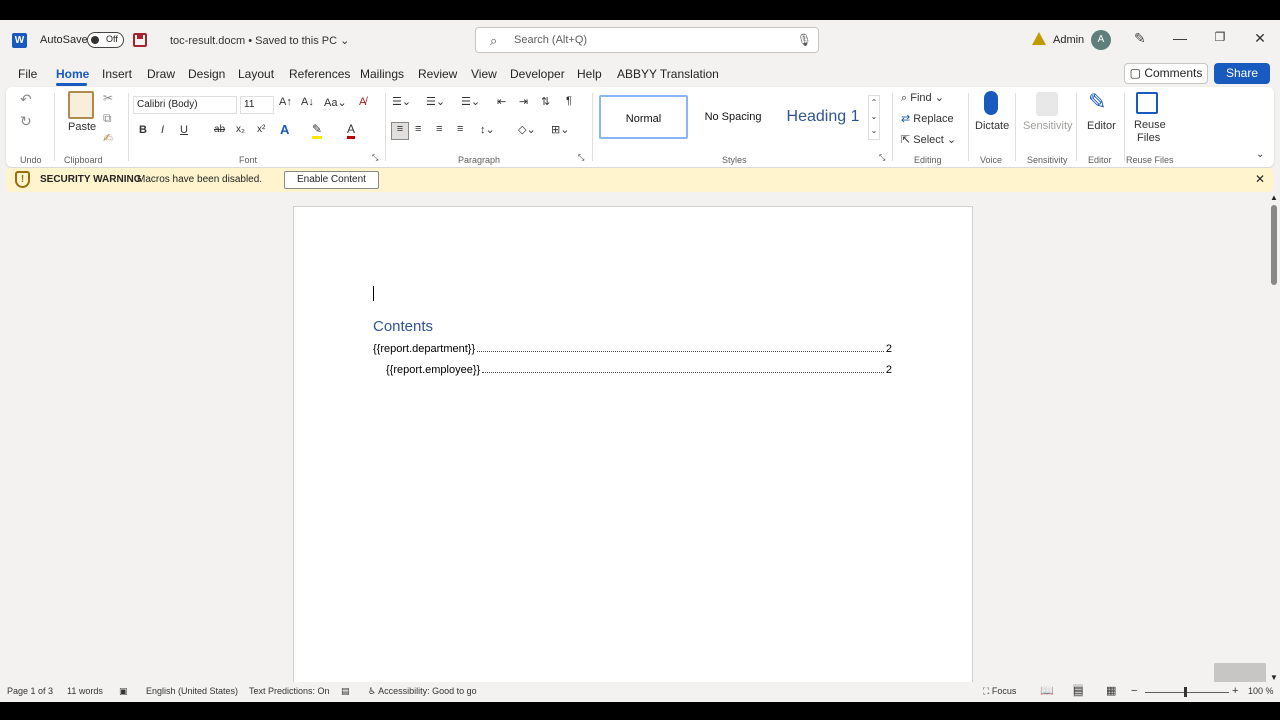 The height and width of the screenshot is (720, 1280). What do you see at coordinates (284, 129) in the screenshot?
I see `text-effects-icon: A` at bounding box center [284, 129].